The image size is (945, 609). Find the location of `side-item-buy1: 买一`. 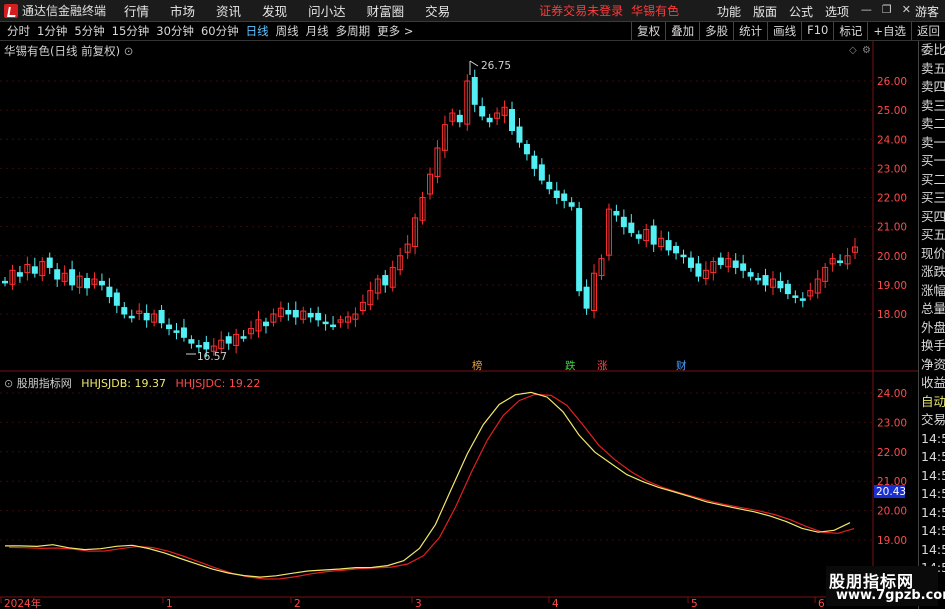

side-item-buy1: 买一 is located at coordinates (932, 161).